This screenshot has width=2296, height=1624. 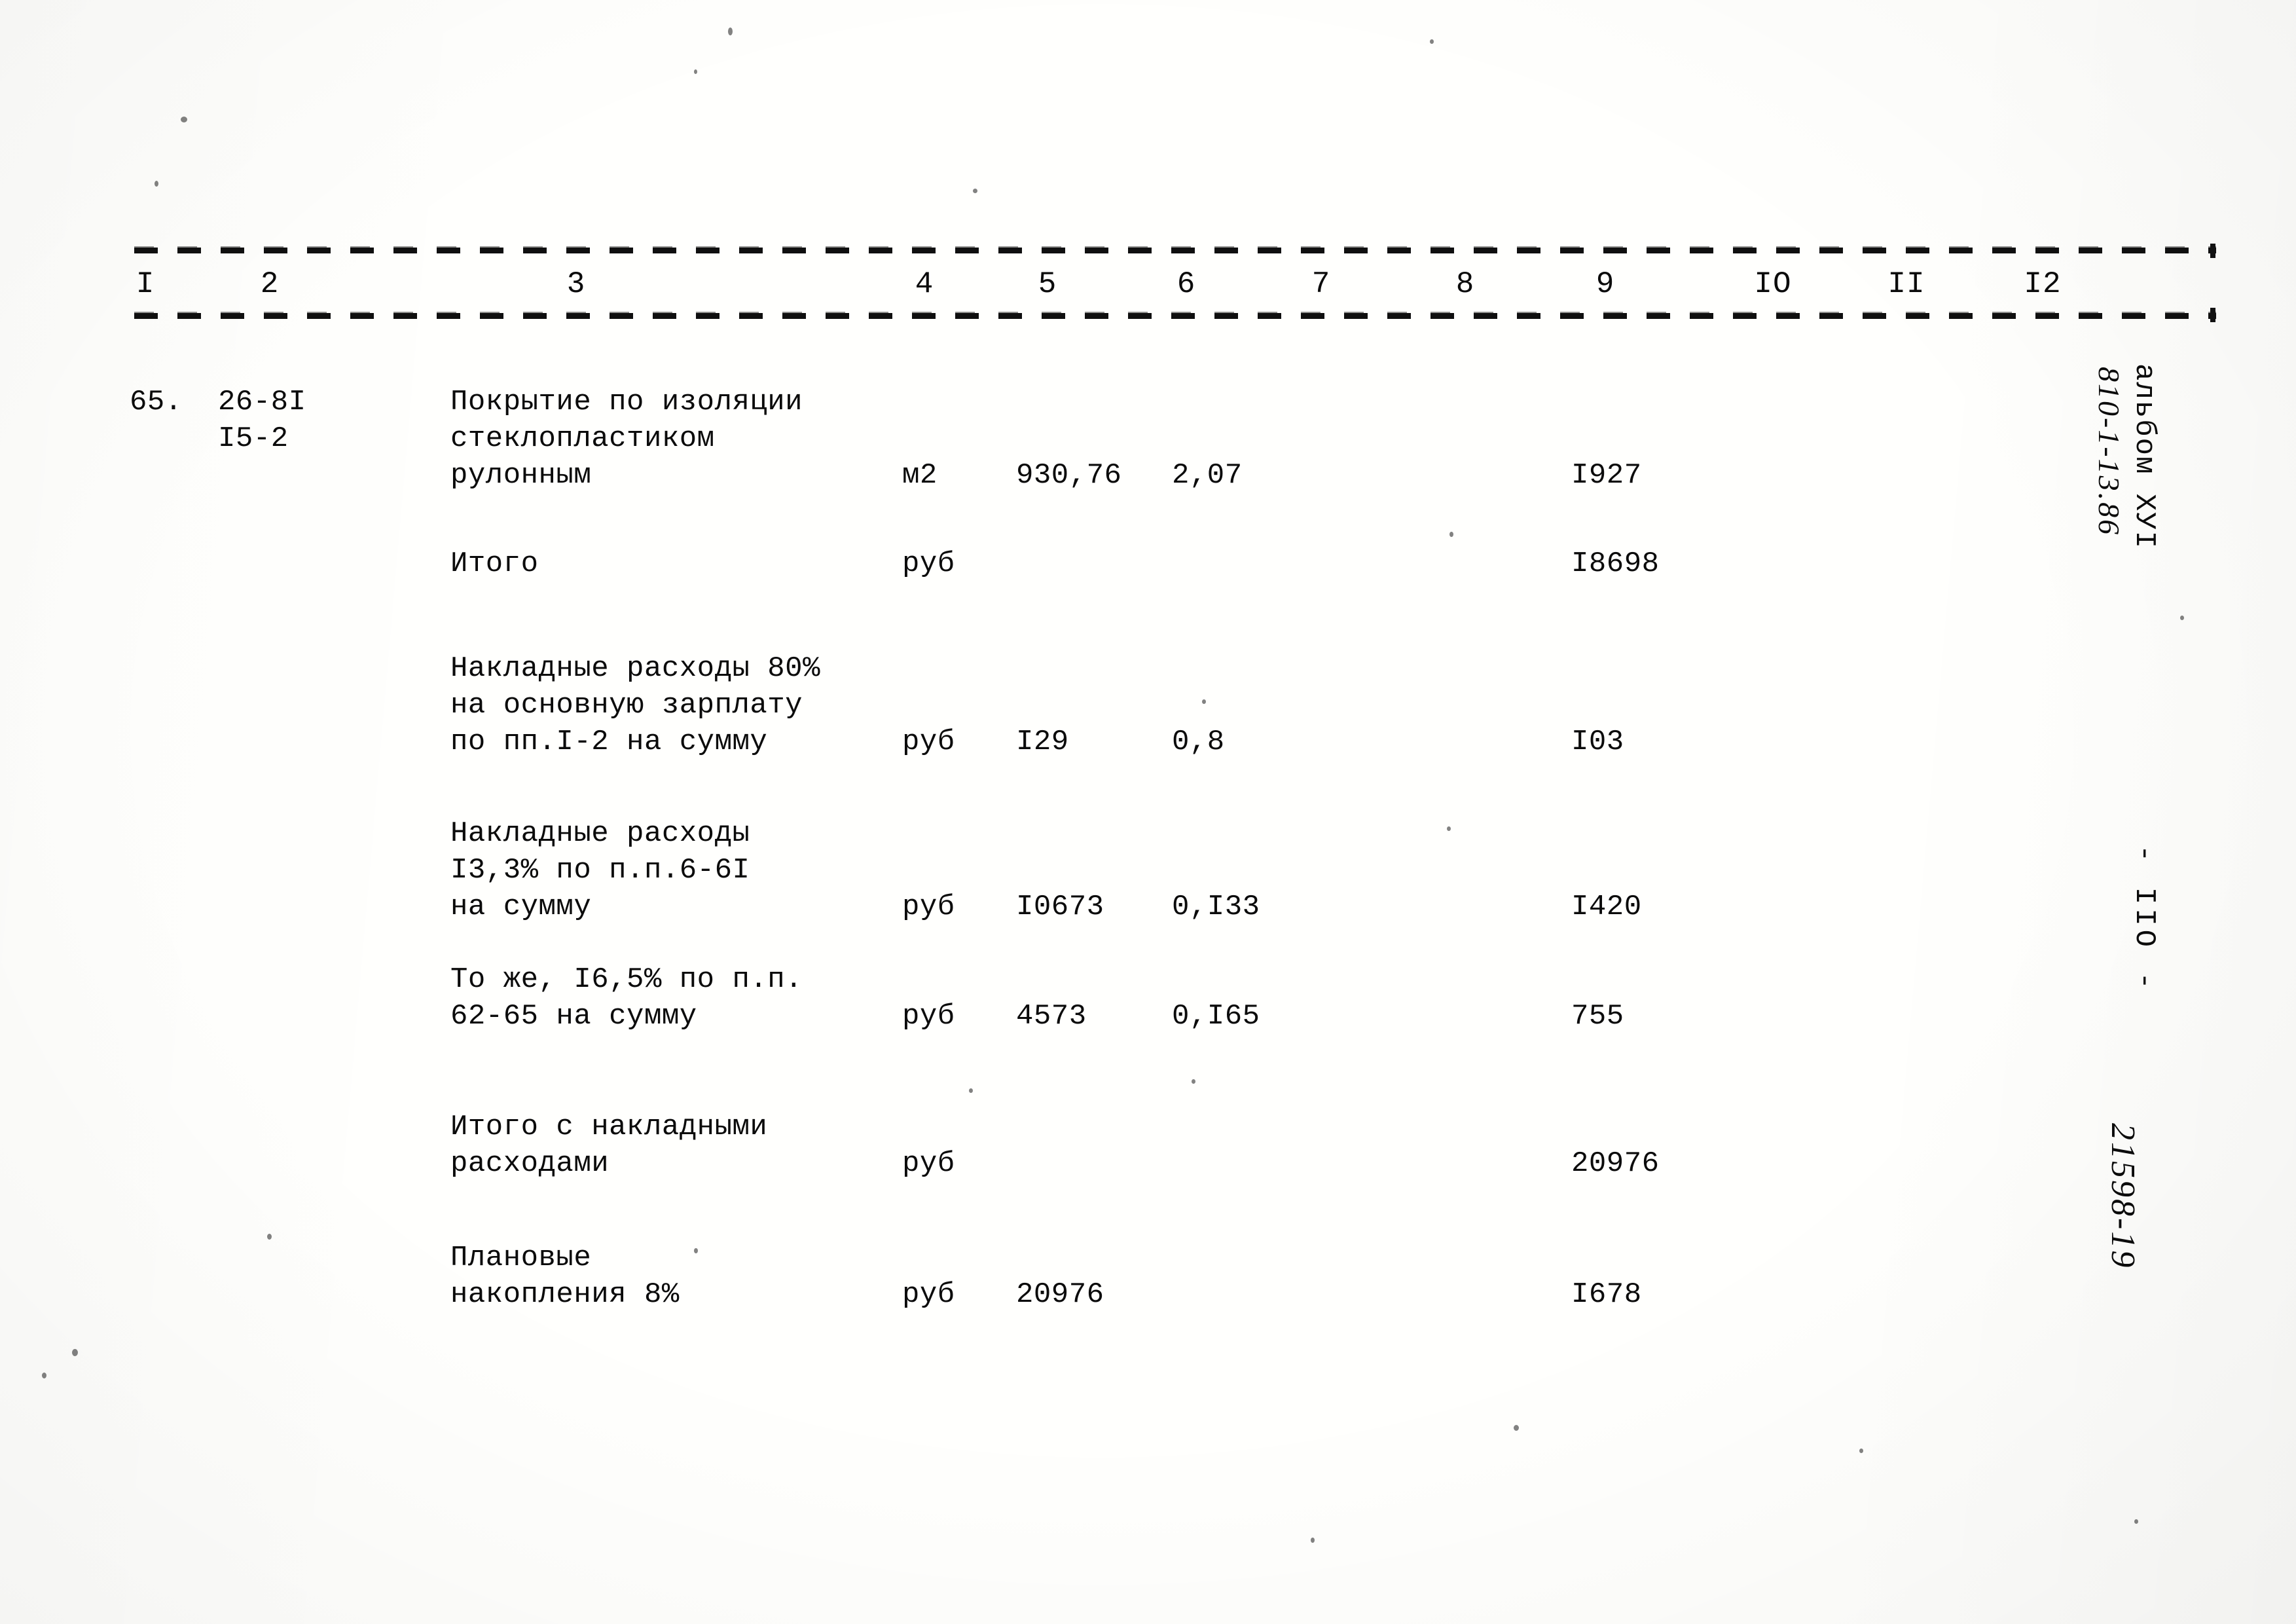 I want to click on row-unit: м2, so click(x=920, y=475).